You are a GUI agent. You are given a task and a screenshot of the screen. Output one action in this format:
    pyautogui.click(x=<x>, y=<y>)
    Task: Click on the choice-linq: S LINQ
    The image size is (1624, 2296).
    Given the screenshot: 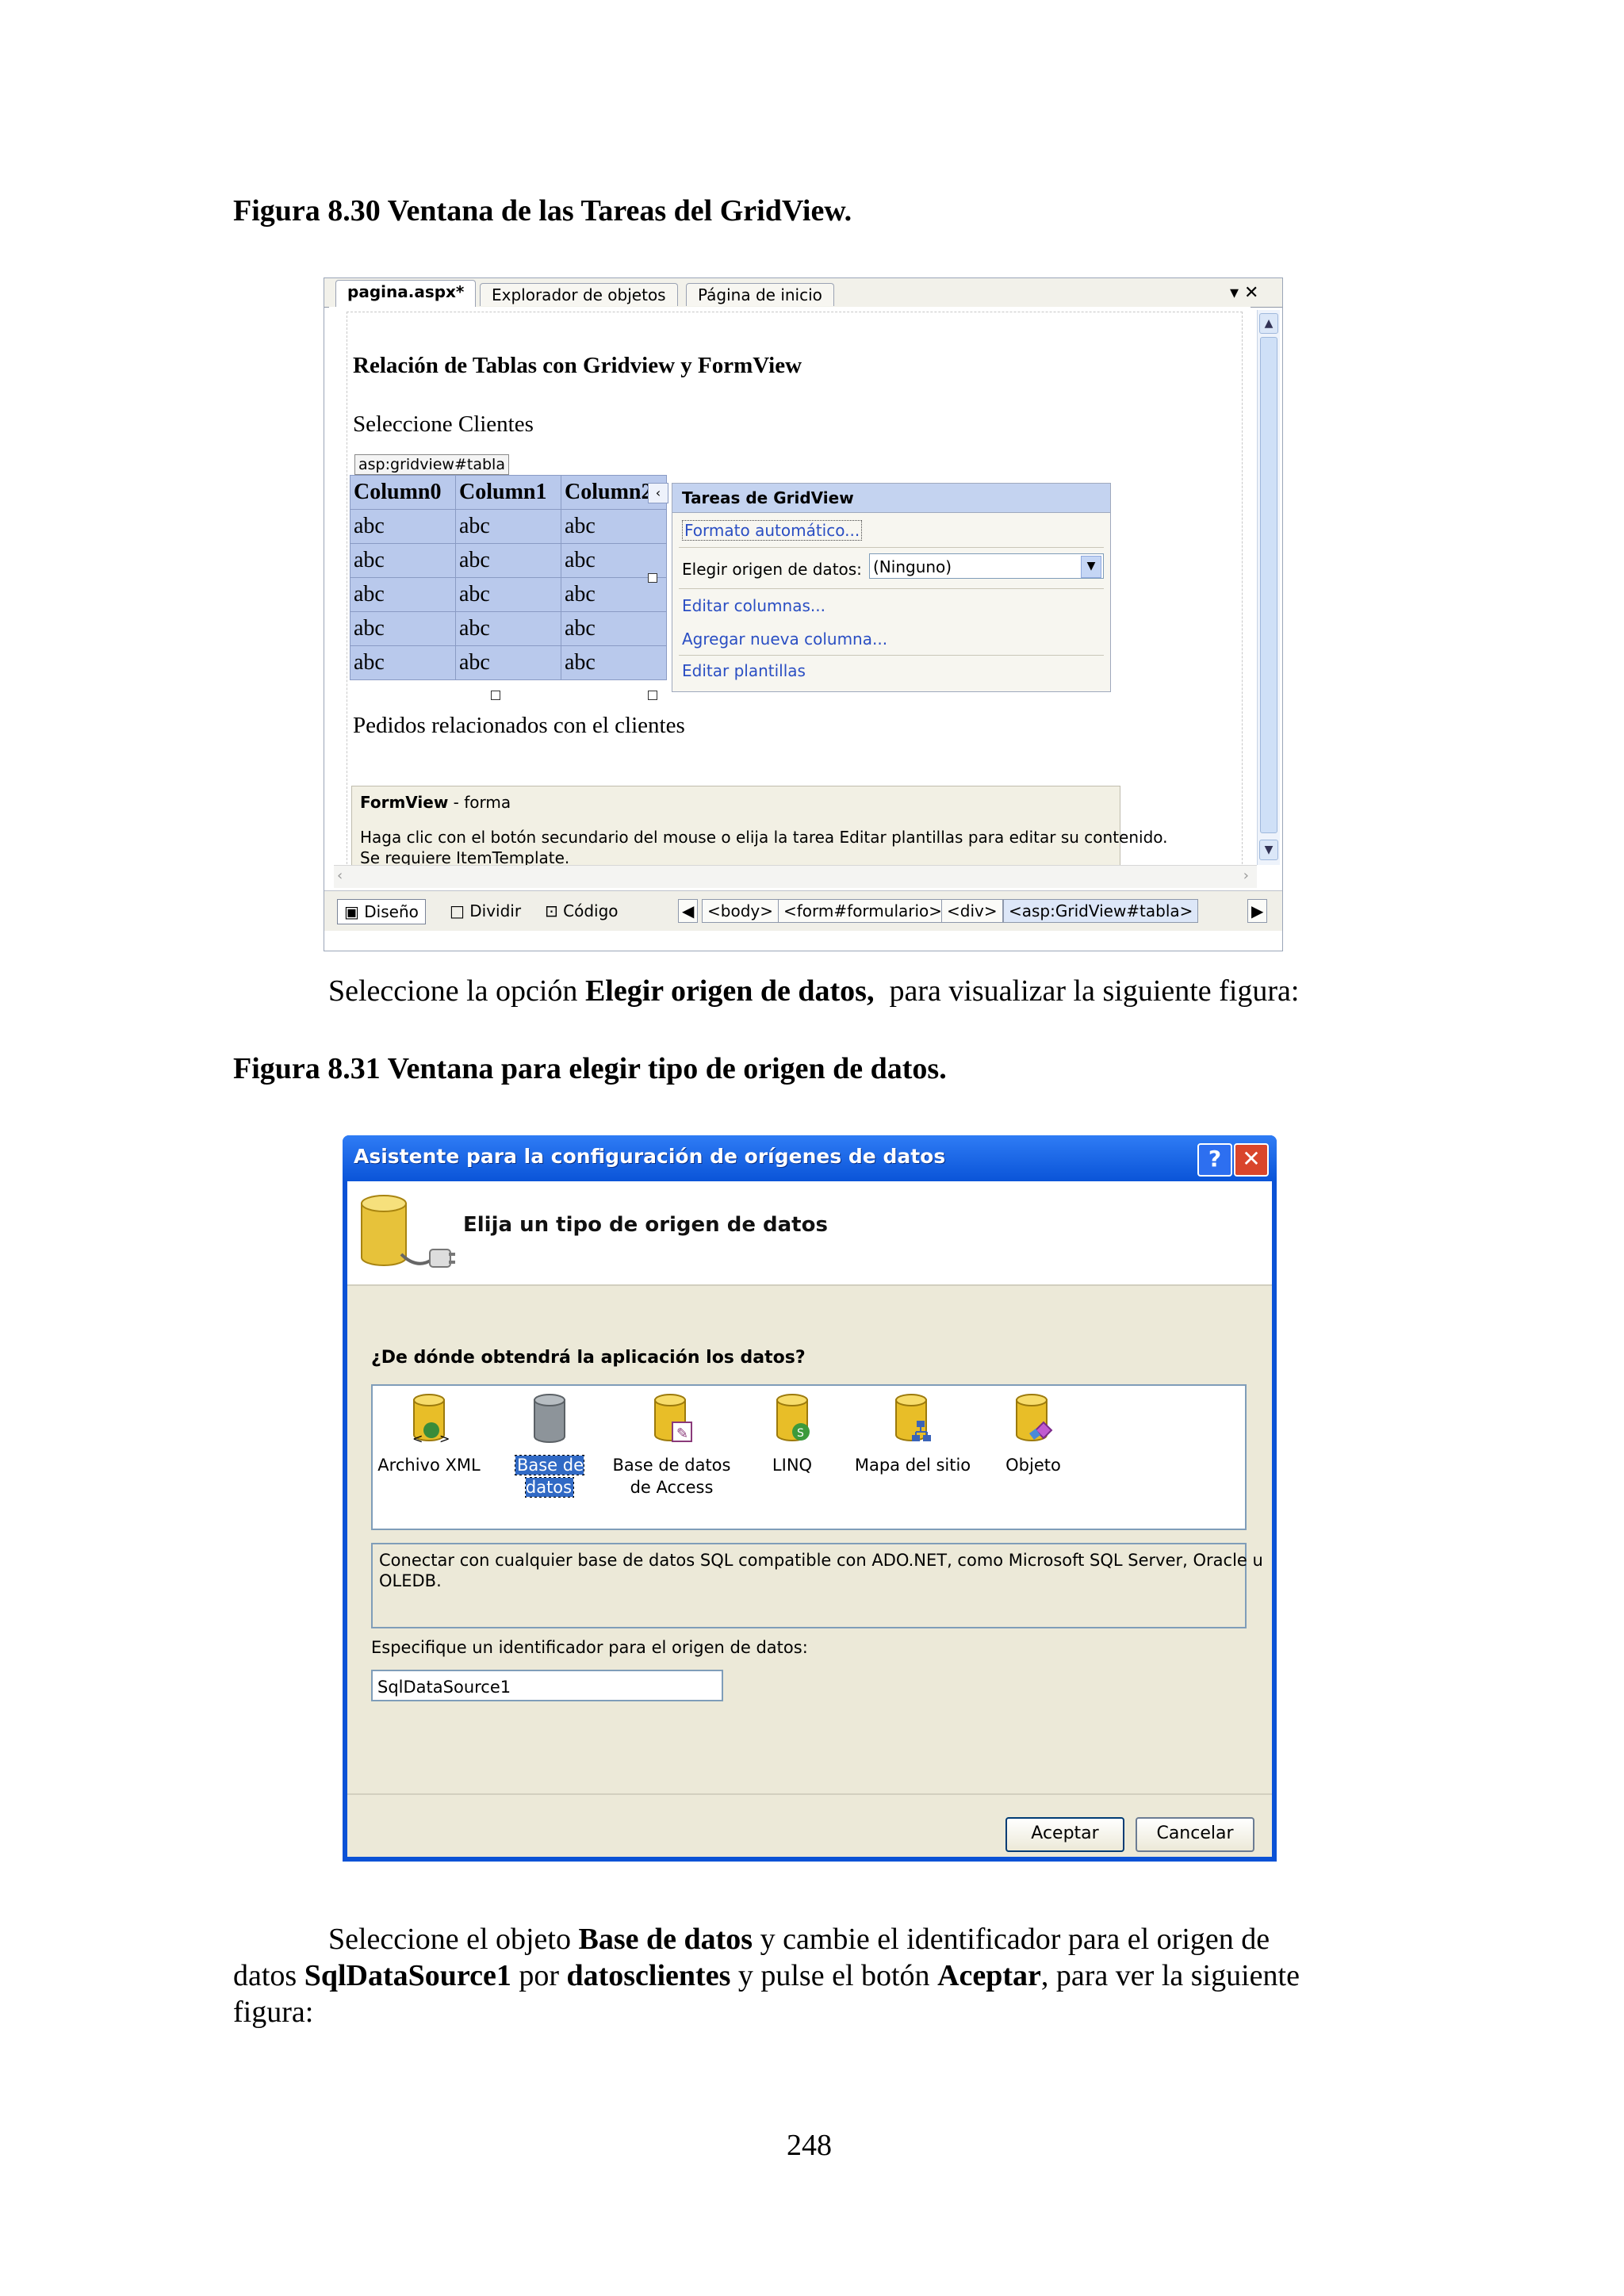 What is the action you would take?
    pyautogui.click(x=792, y=1434)
    